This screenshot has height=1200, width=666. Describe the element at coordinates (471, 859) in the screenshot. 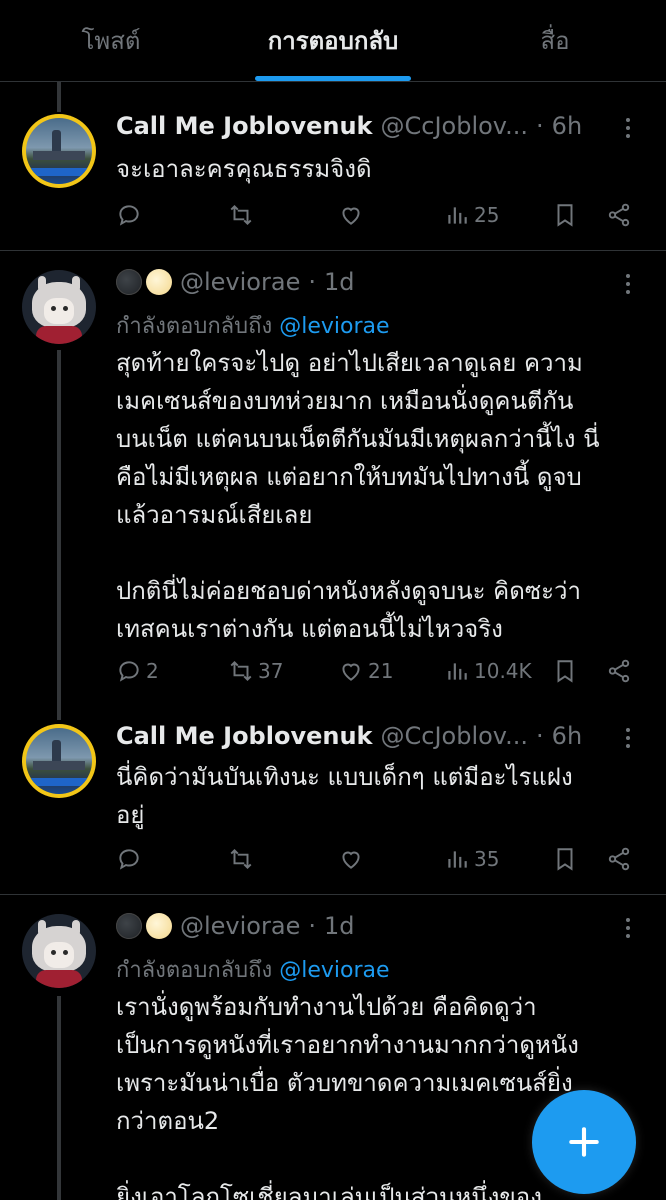

I see `views-button: 35` at that location.